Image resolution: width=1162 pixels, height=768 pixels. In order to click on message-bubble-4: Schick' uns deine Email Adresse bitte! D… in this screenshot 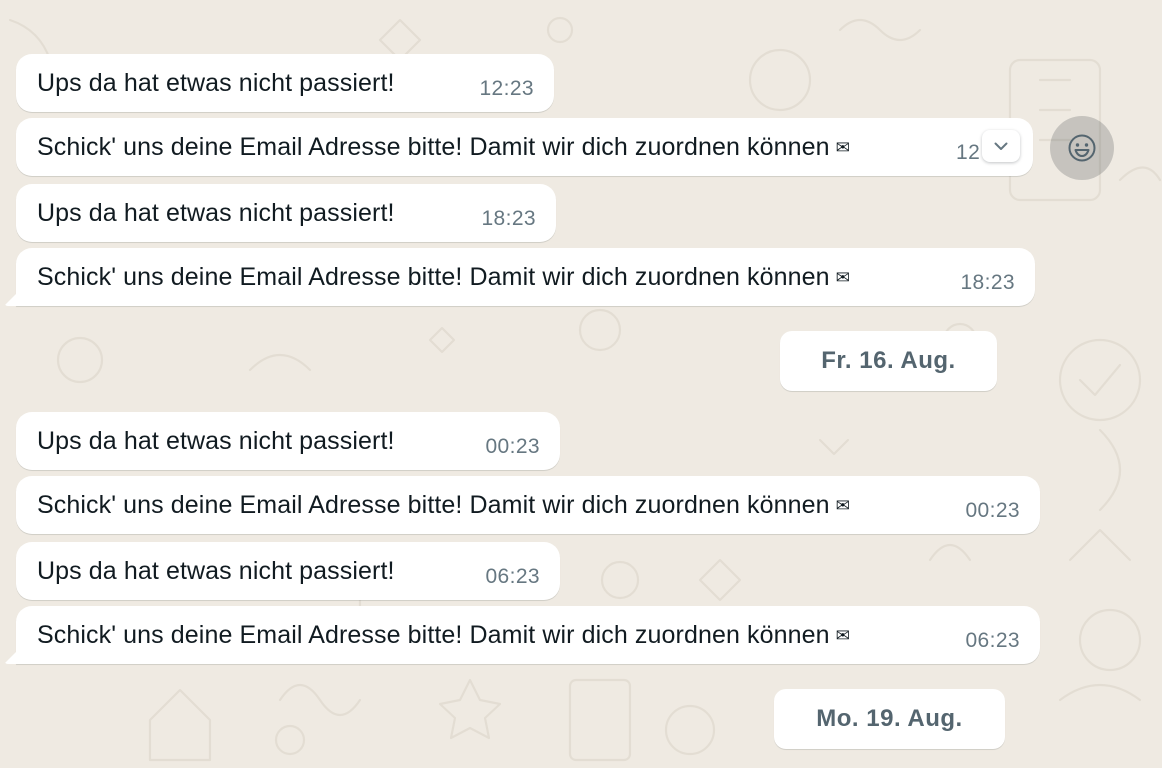, I will do `click(525, 277)`.